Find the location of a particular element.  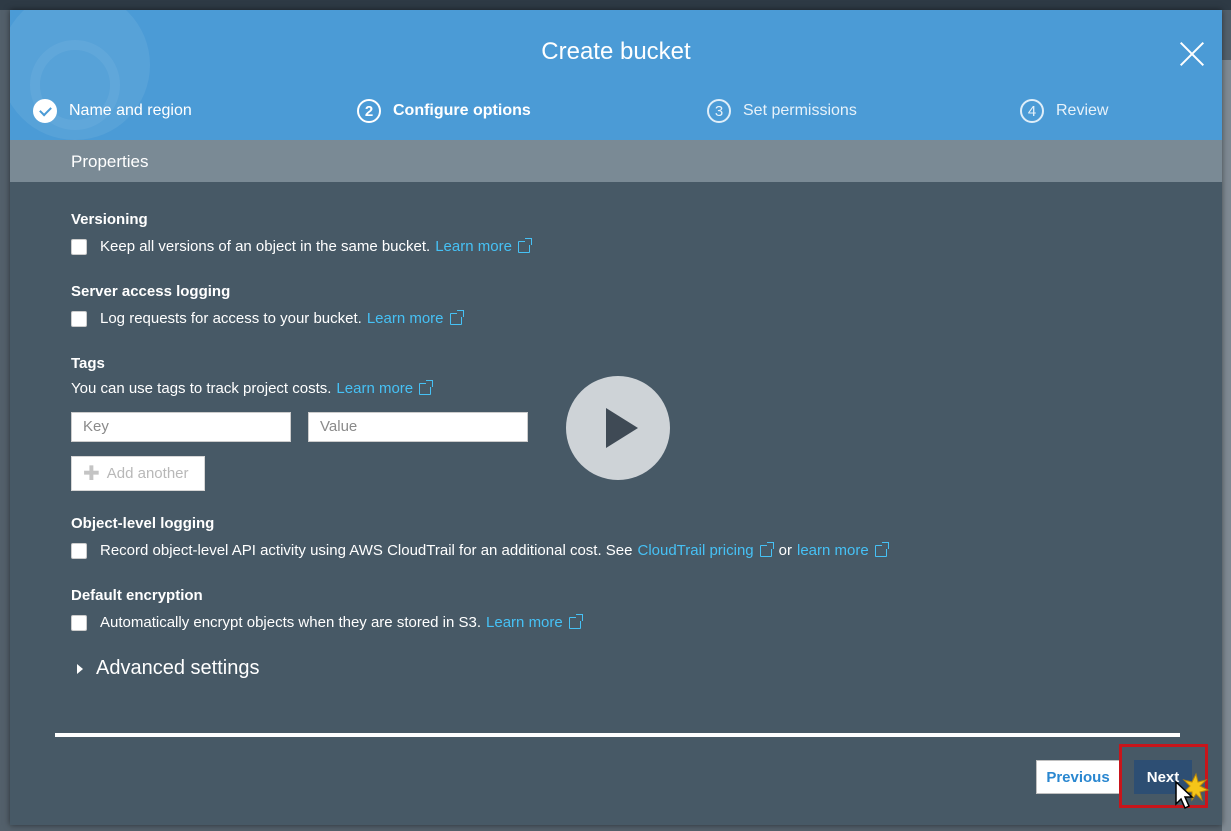

step-name-and-region: Name and region is located at coordinates (112, 111).